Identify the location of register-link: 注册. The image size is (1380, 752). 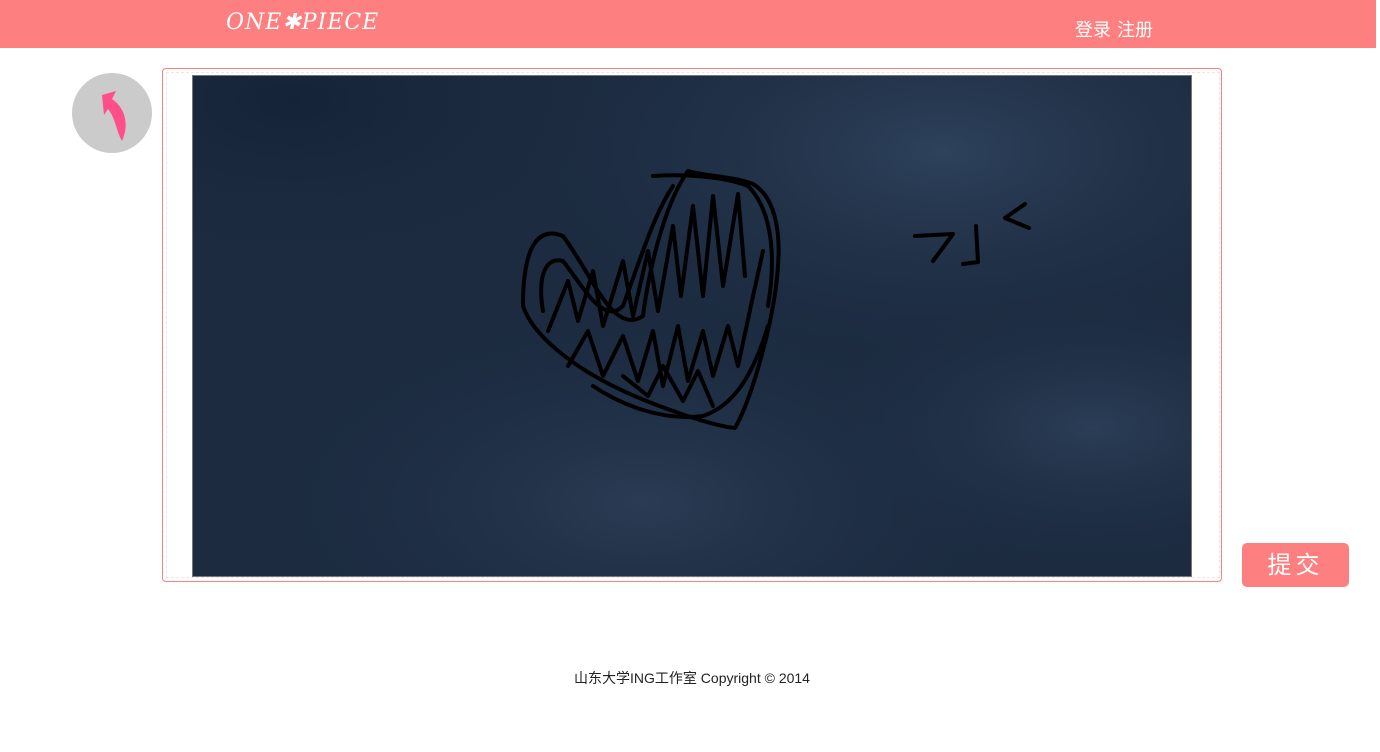
(1135, 30).